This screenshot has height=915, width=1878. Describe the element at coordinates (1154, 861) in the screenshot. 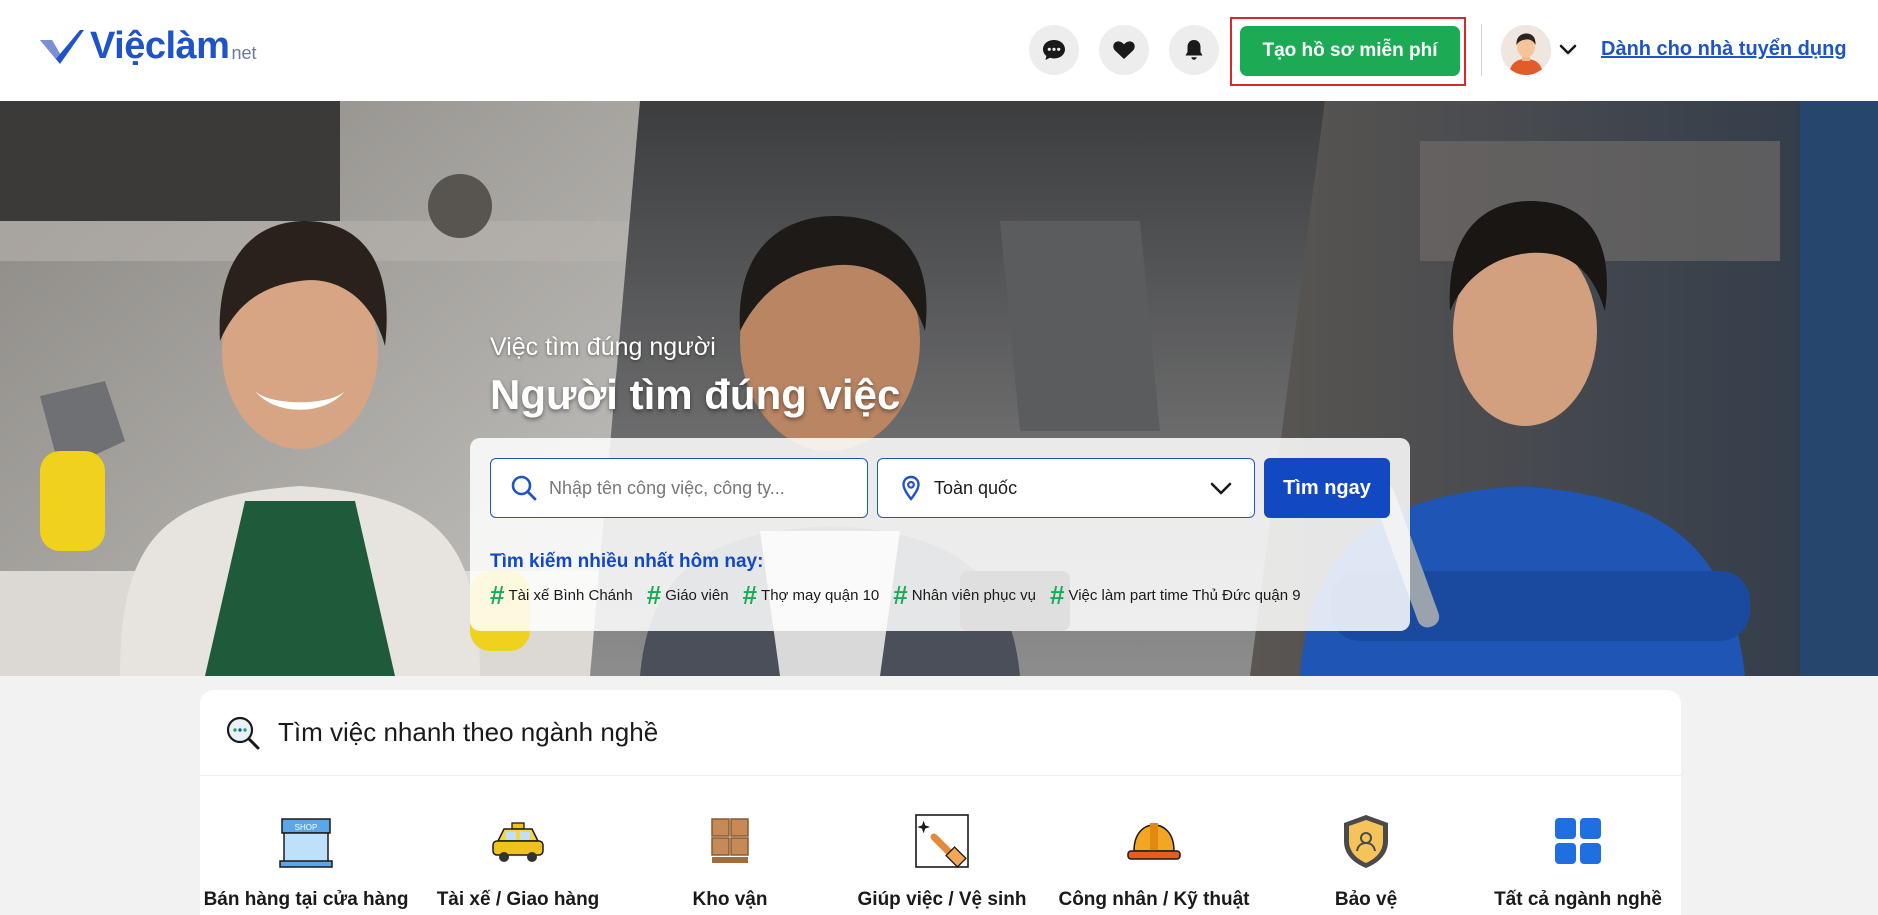

I see `category-item-worker: Công nhân / Kỹ thuật` at that location.